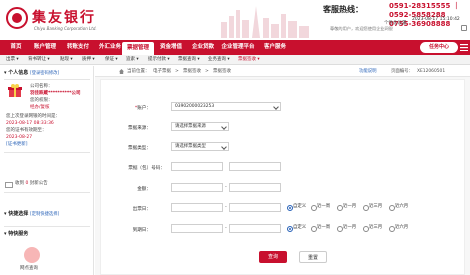  Describe the element at coordinates (255, 228) in the screenshot. I see `due-date-end-input` at that location.